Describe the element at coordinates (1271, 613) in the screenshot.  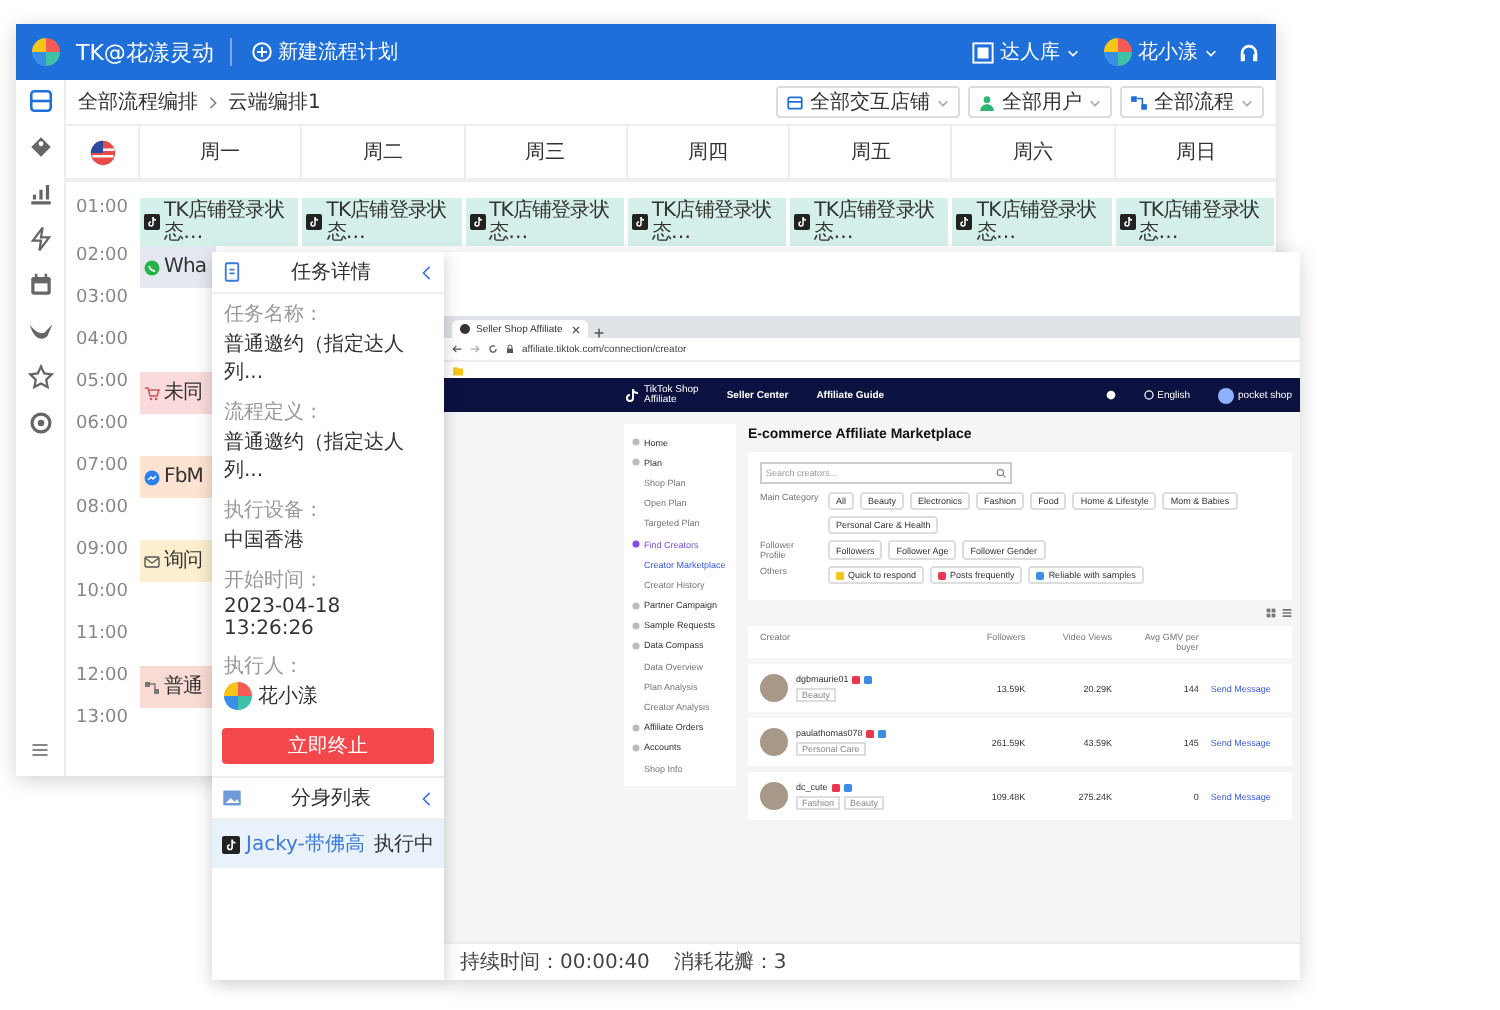
I see `grid-view-icon` at that location.